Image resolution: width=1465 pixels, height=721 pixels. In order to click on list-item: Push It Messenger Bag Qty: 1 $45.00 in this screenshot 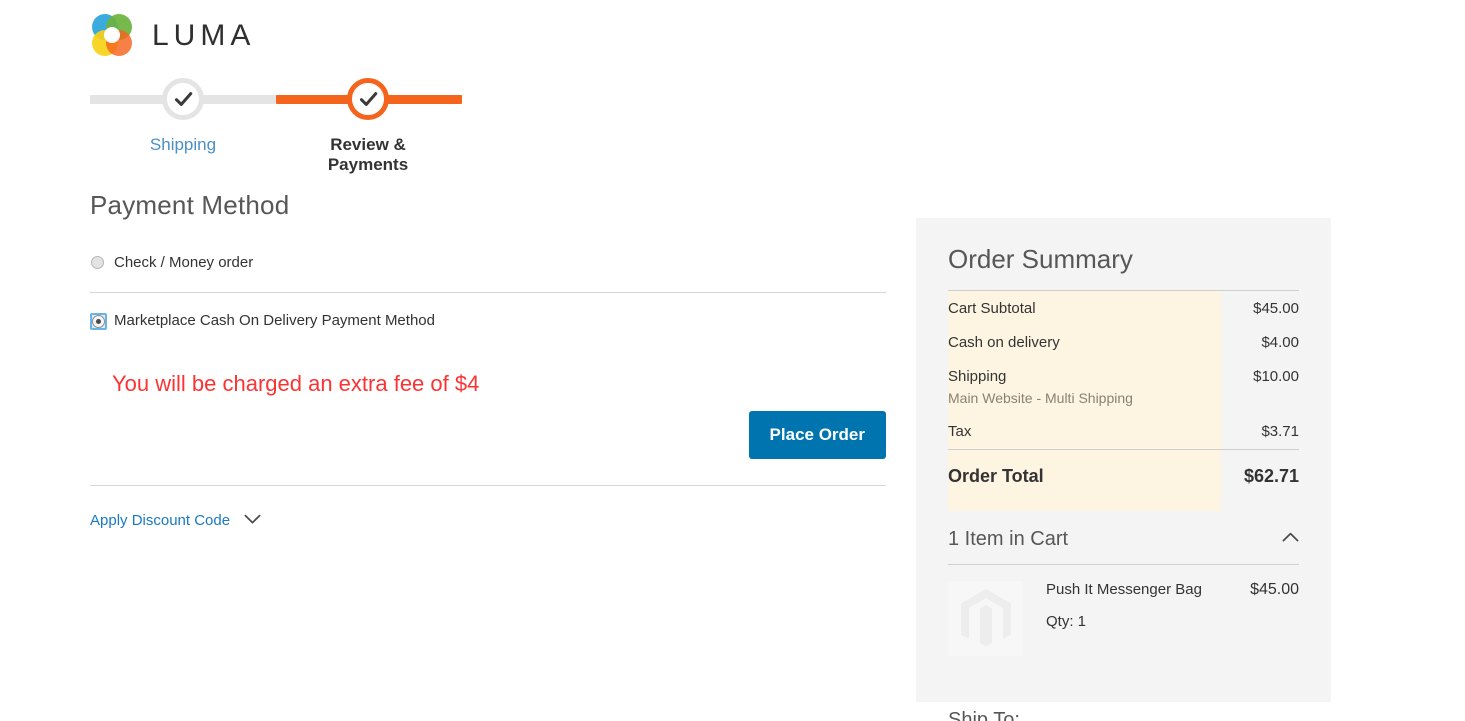, I will do `click(1123, 633)`.